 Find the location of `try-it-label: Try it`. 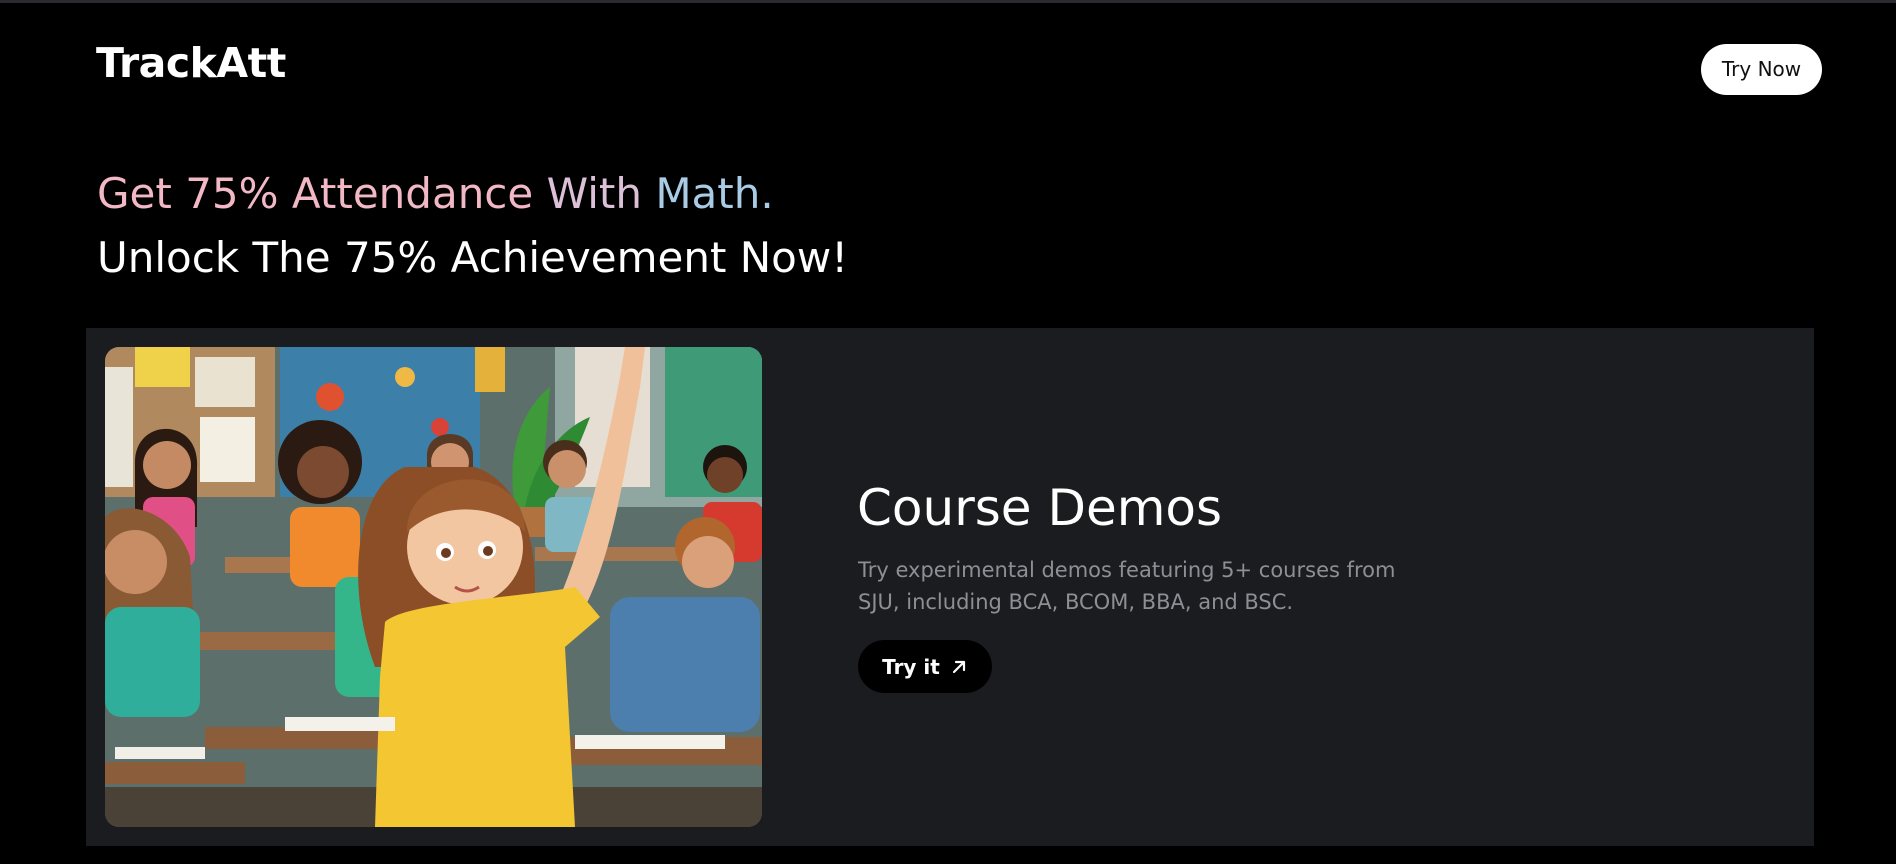

try-it-label: Try it is located at coordinates (911, 666).